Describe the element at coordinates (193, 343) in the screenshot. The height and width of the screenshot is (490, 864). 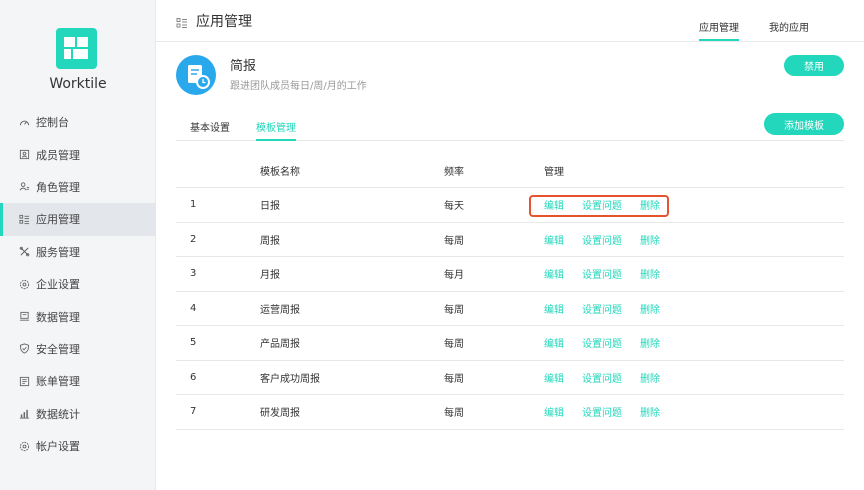
I see `row-index: 5` at that location.